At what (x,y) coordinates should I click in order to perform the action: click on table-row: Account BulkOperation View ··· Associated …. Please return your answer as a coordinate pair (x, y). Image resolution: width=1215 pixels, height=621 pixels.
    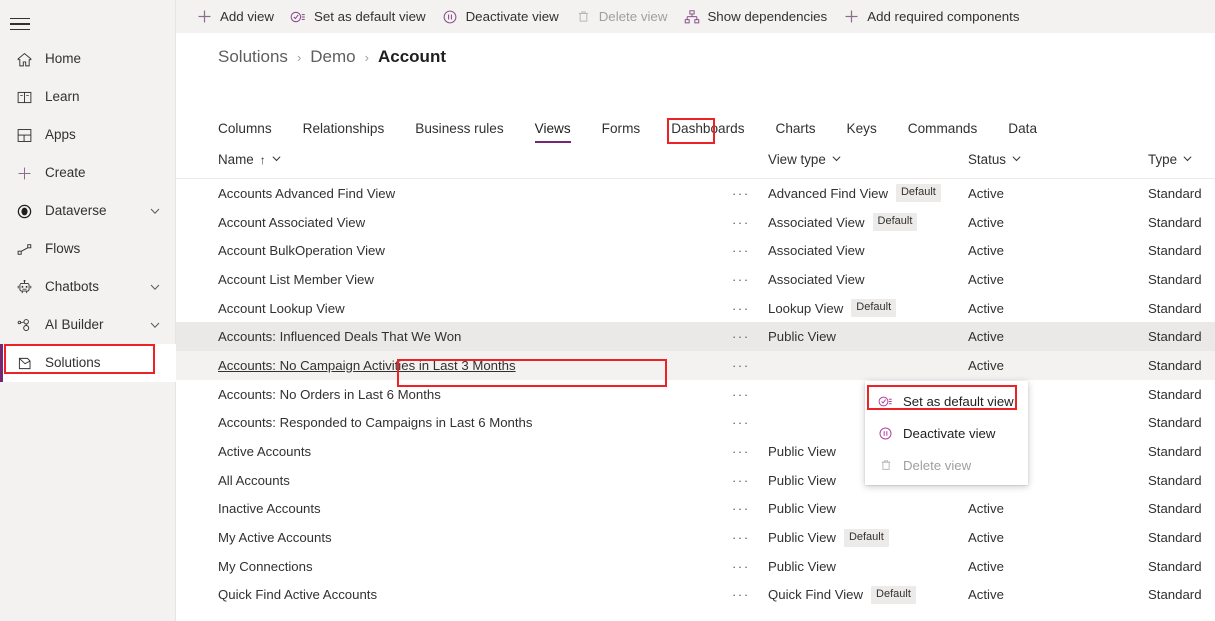
    Looking at the image, I should click on (695, 250).